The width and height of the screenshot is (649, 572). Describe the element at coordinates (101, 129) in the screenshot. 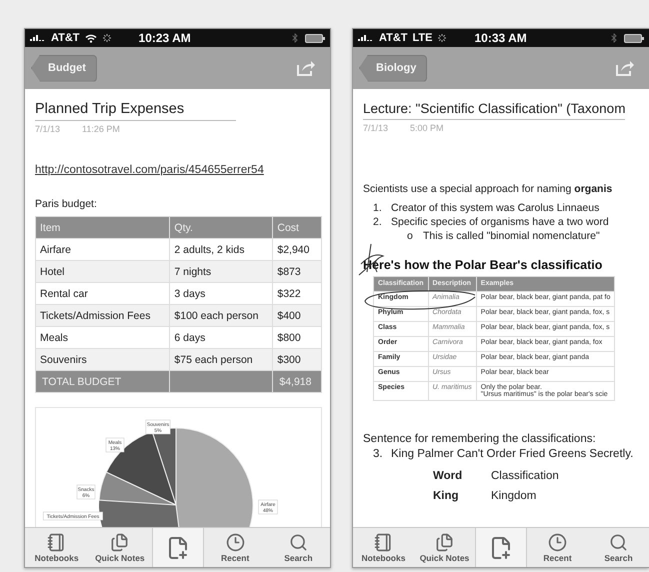

I see `note-time: 11:26 PM` at that location.